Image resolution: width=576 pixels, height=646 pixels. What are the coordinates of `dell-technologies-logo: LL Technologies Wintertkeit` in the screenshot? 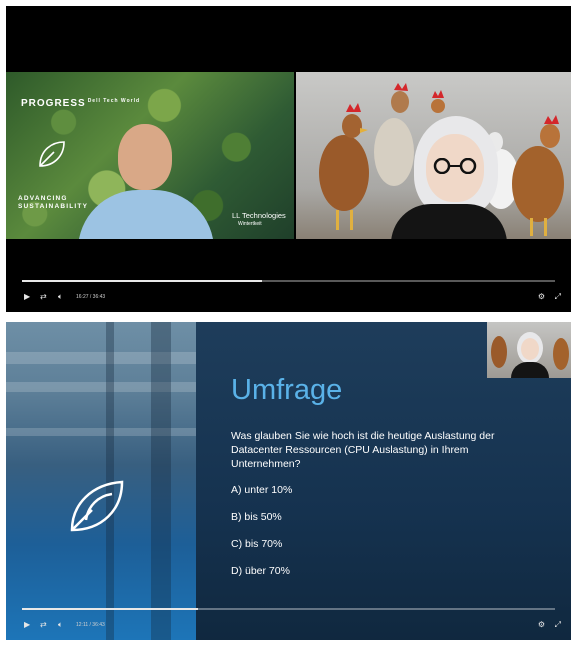 It's located at (259, 219).